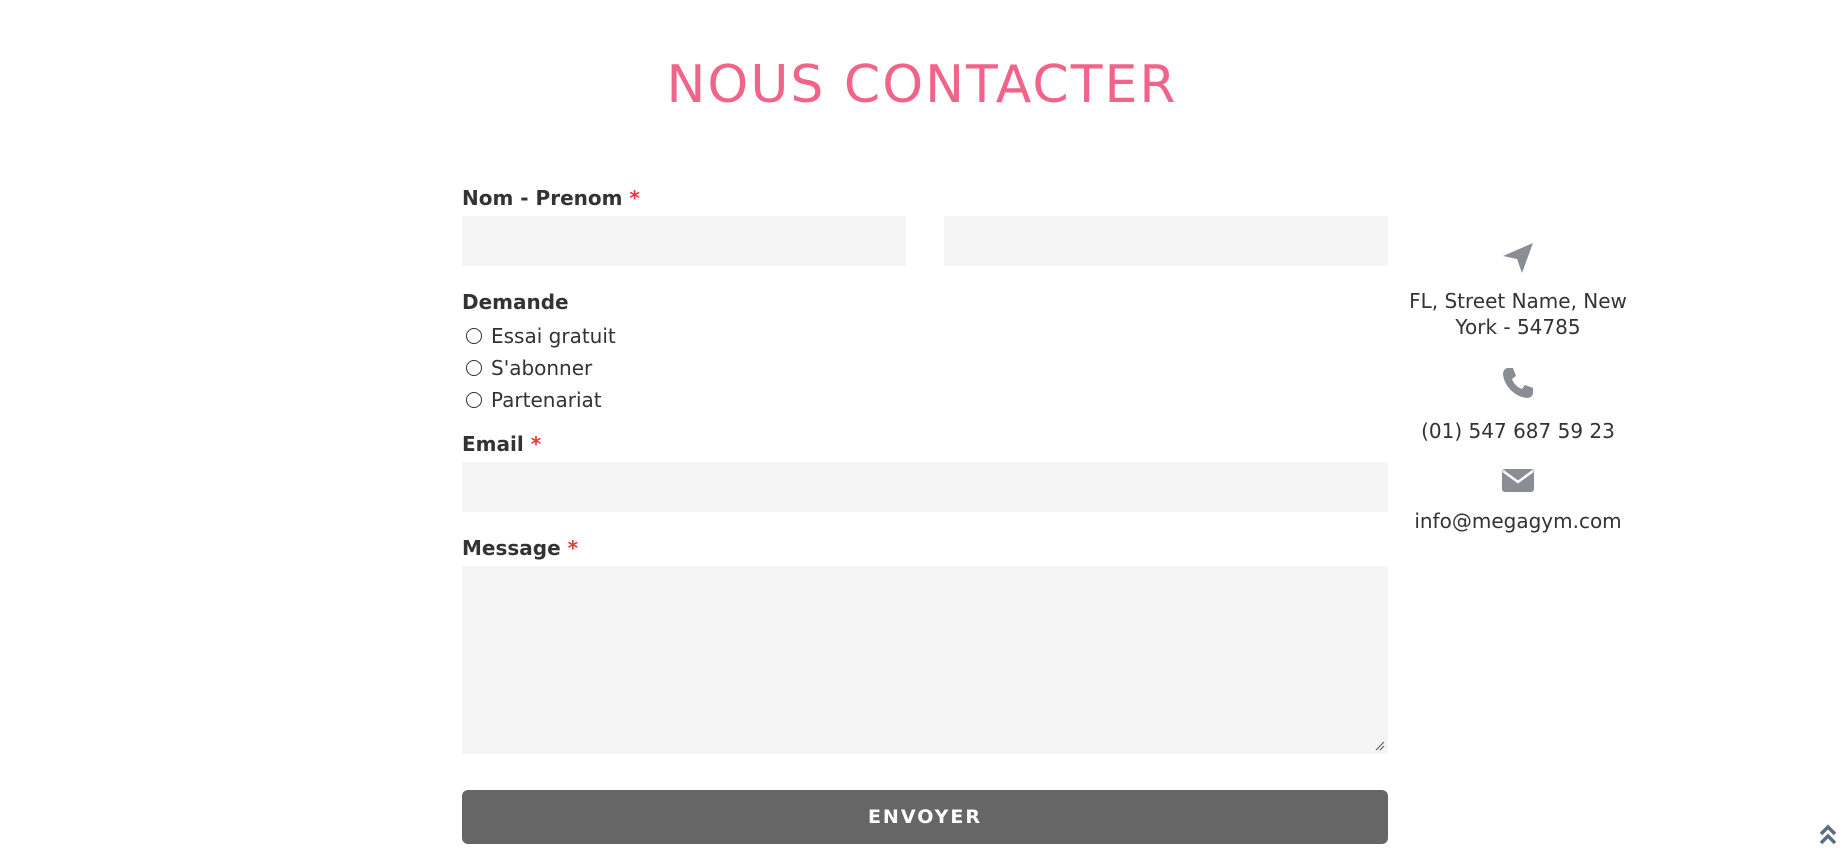  What do you see at coordinates (542, 368) in the screenshot?
I see `radio-label: S'abonner` at bounding box center [542, 368].